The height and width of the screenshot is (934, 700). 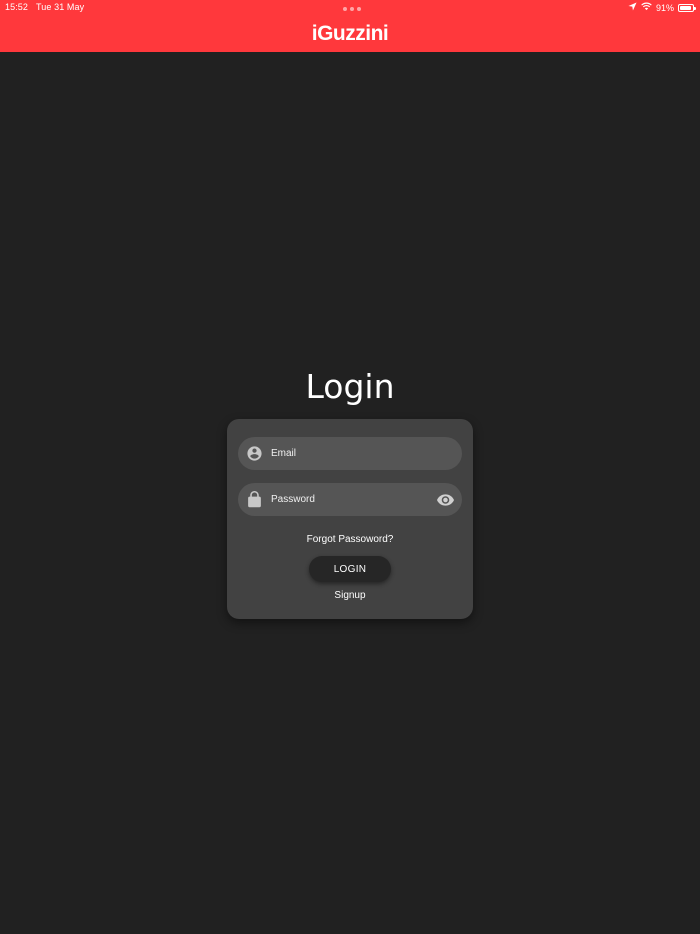 I want to click on login-card: Forgot Passoword? LOGIN Signup, so click(x=350, y=519).